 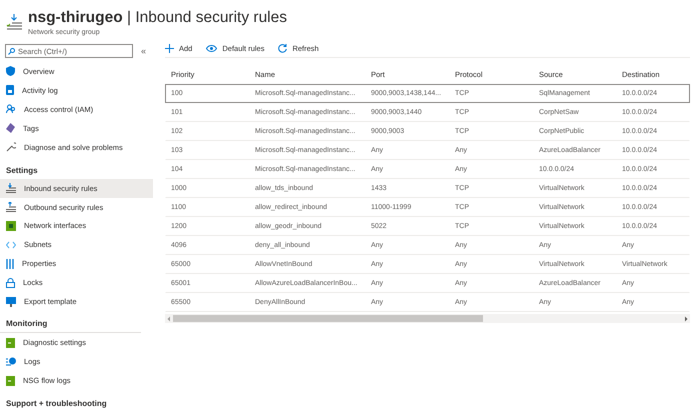 What do you see at coordinates (10, 90) in the screenshot?
I see `log-icon` at bounding box center [10, 90].